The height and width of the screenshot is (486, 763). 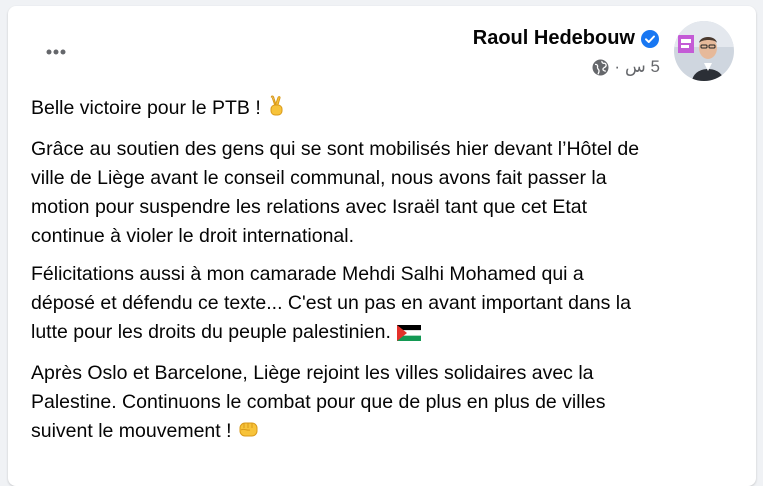 I want to click on author-name: Raoul Hedebouw, so click(x=554, y=38).